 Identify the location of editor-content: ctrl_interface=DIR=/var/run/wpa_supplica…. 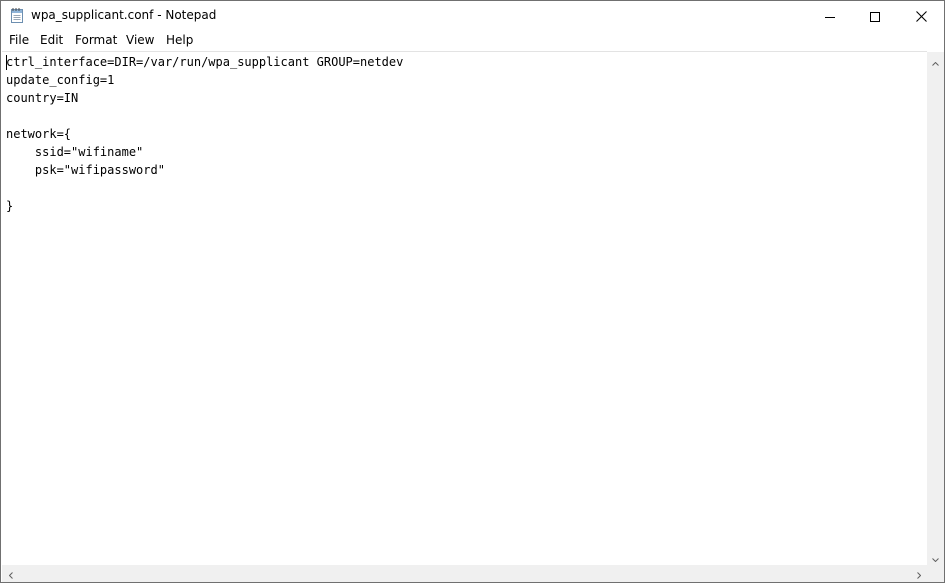
(204, 134).